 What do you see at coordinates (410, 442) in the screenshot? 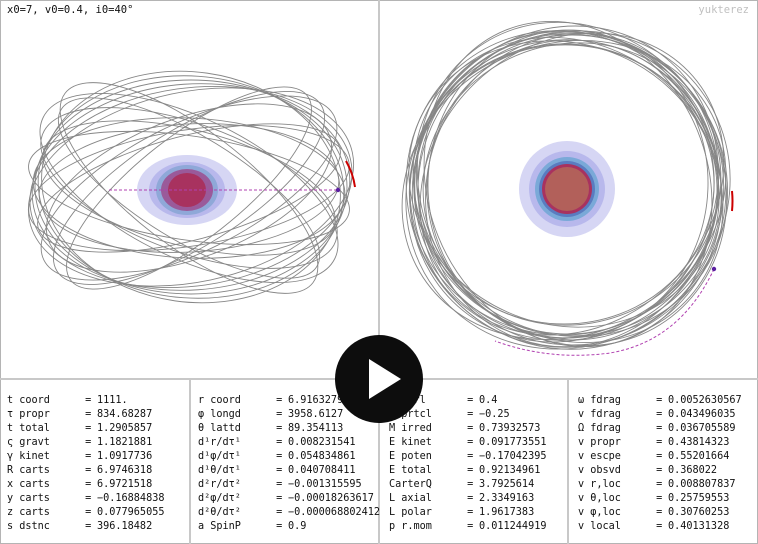
I see `info-label: E kinet` at bounding box center [410, 442].